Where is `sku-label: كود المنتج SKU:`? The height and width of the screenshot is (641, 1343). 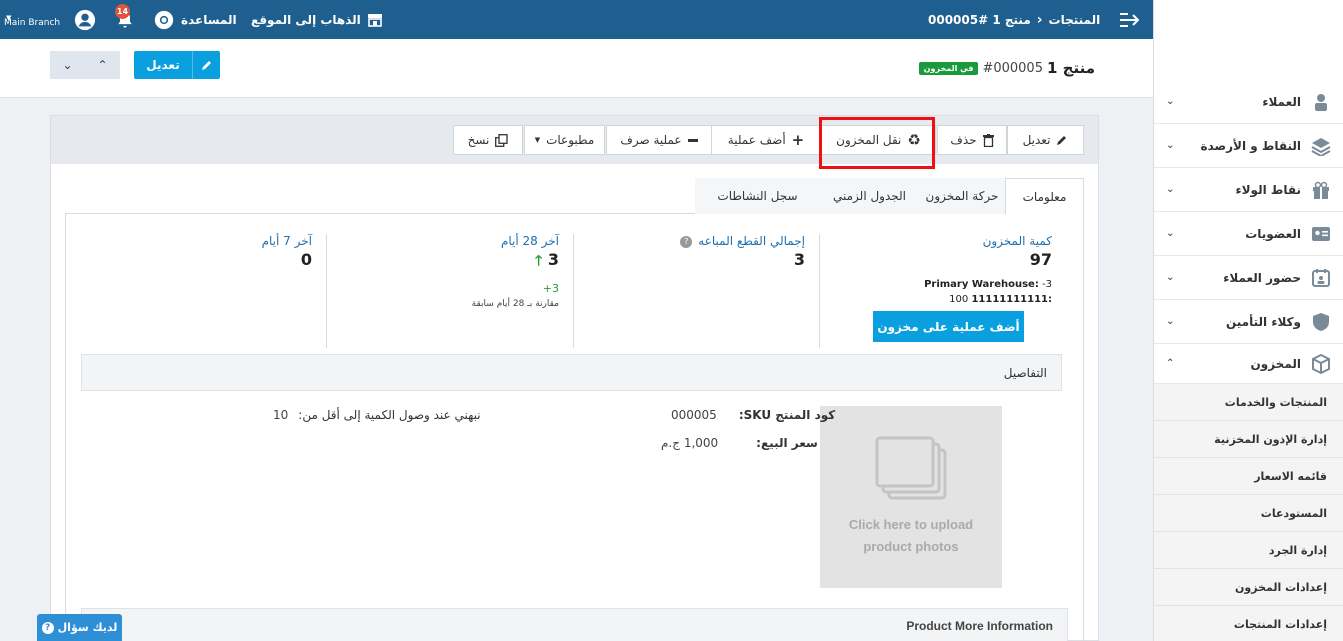
sku-label: كود المنتج SKU: is located at coordinates (787, 415).